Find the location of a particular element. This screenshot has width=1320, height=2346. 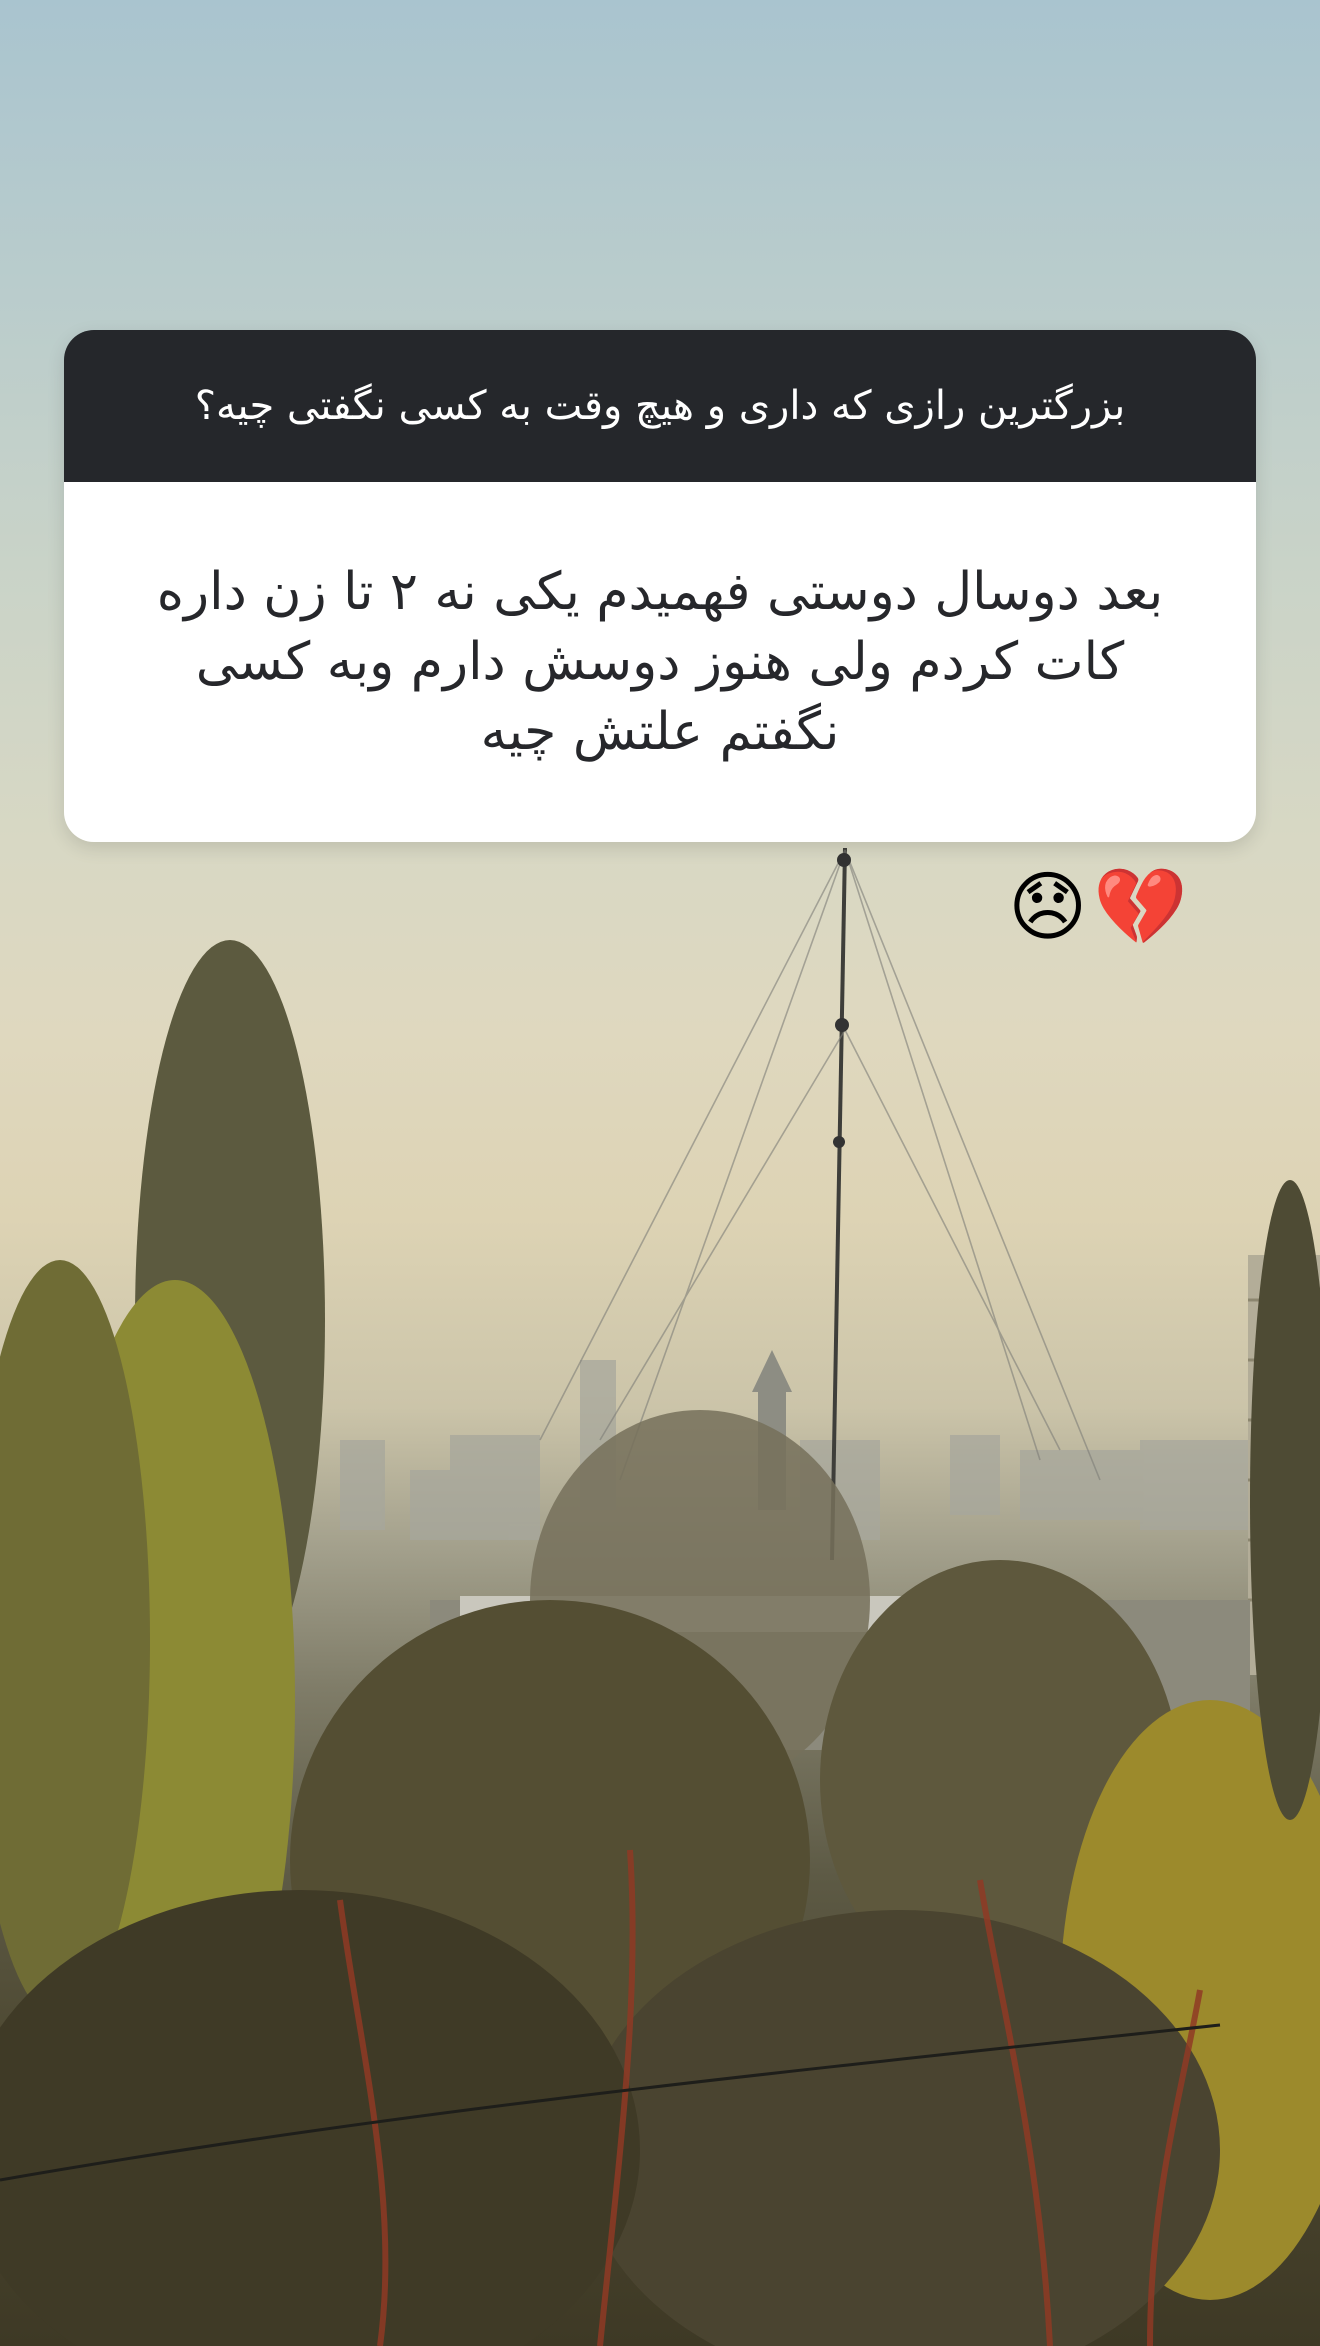

disappointed-face-icon: 😞 is located at coordinates (1048, 906).